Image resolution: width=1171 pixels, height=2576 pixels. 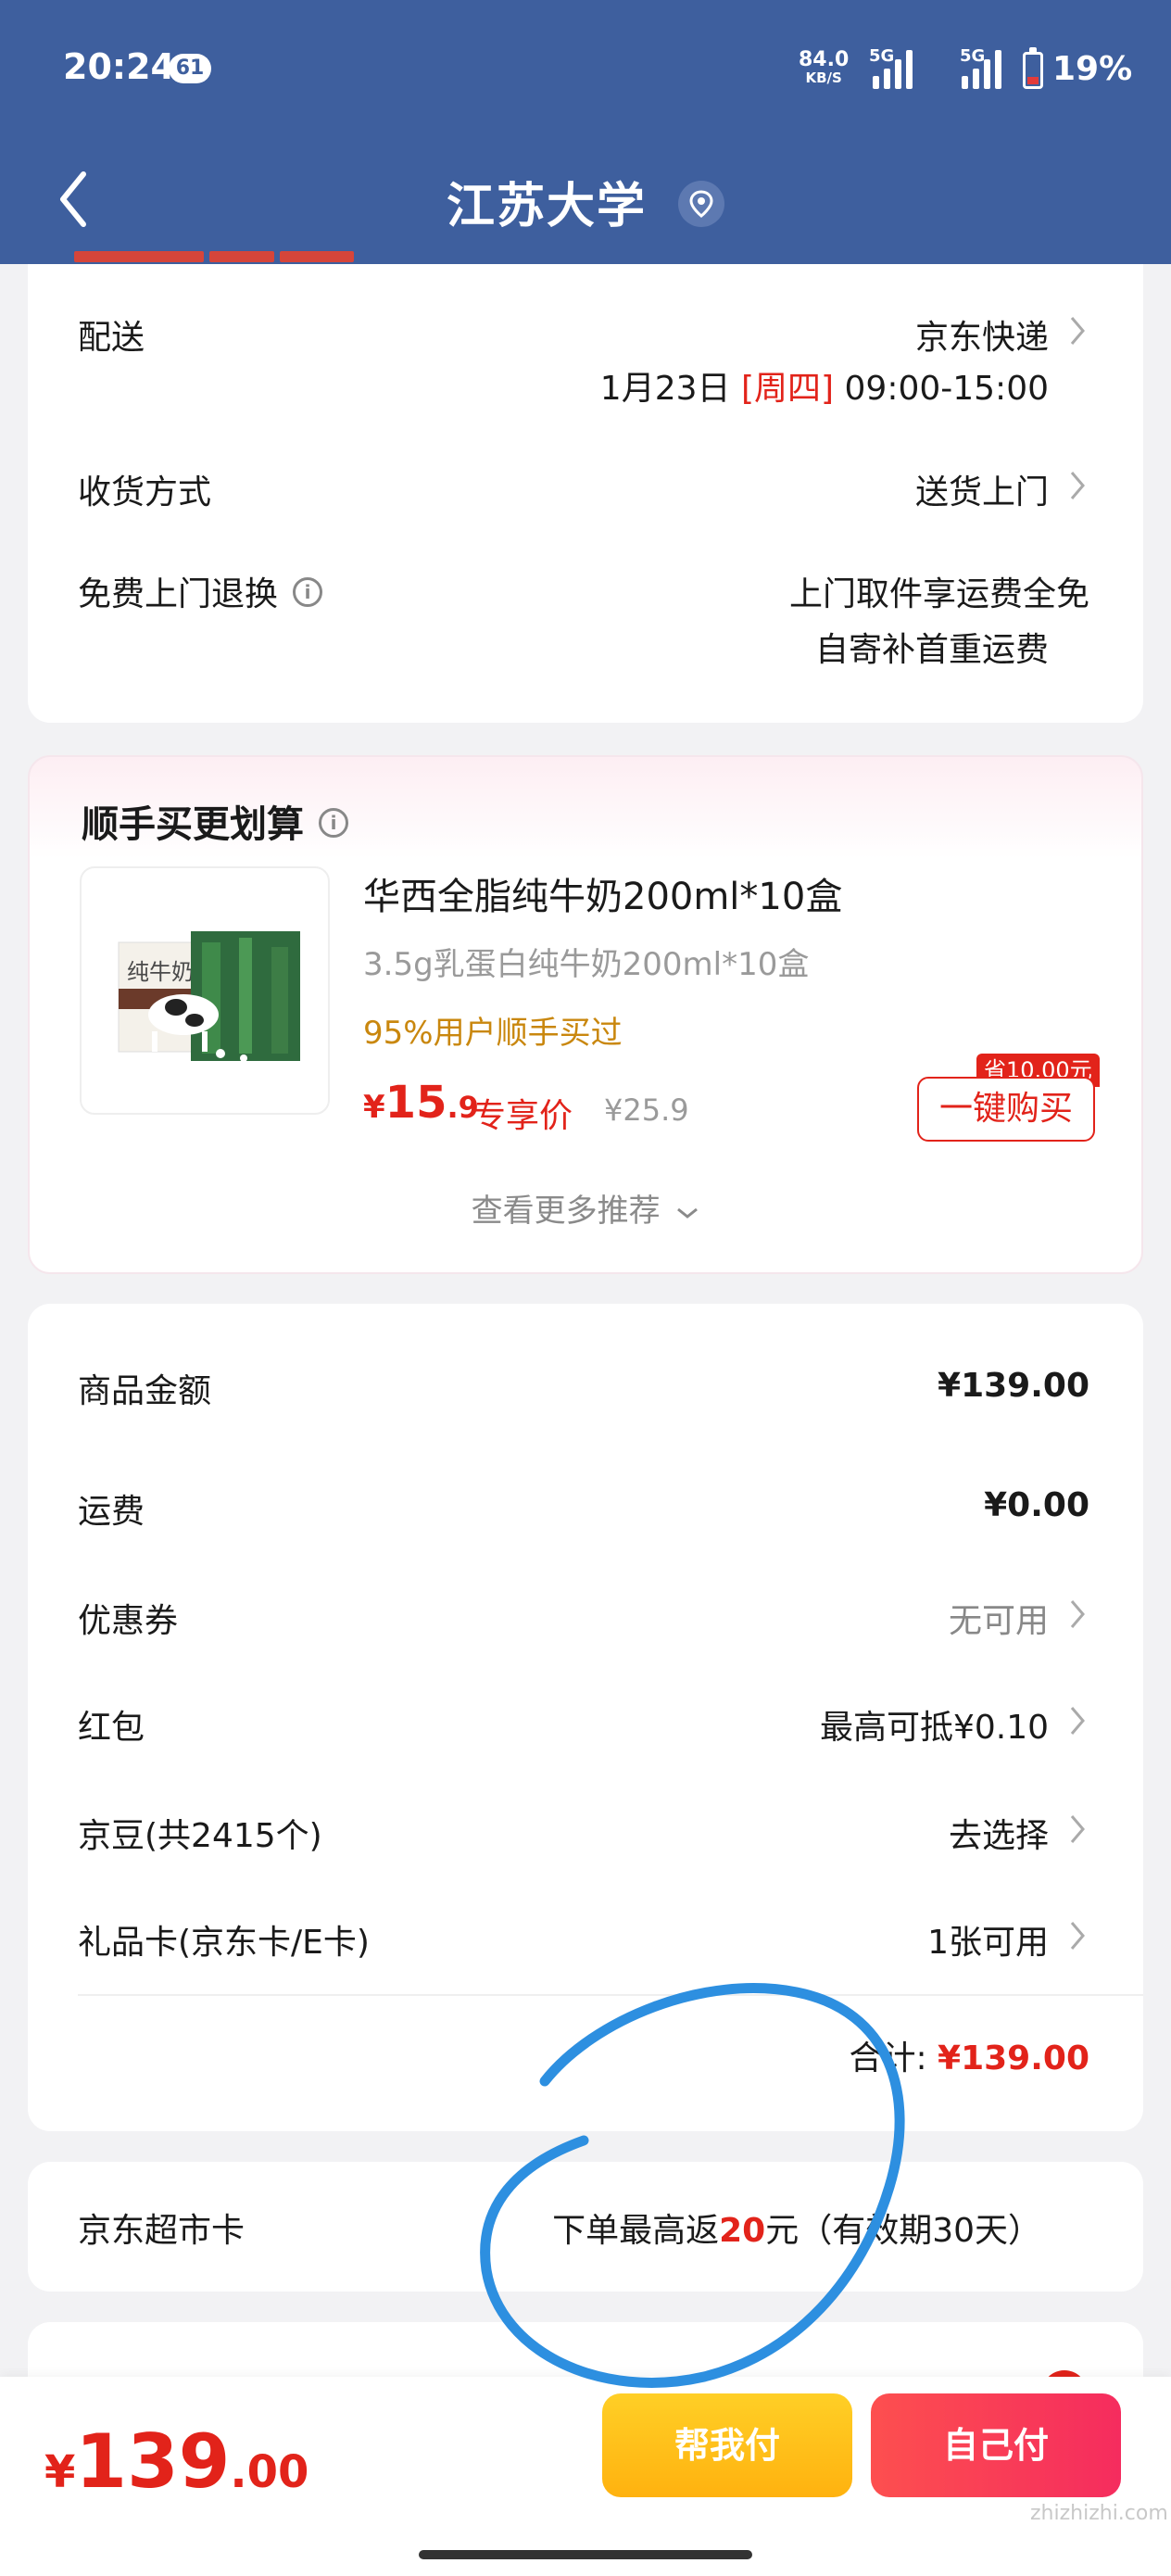 I want to click on page-title: 江苏大学, so click(x=585, y=202).